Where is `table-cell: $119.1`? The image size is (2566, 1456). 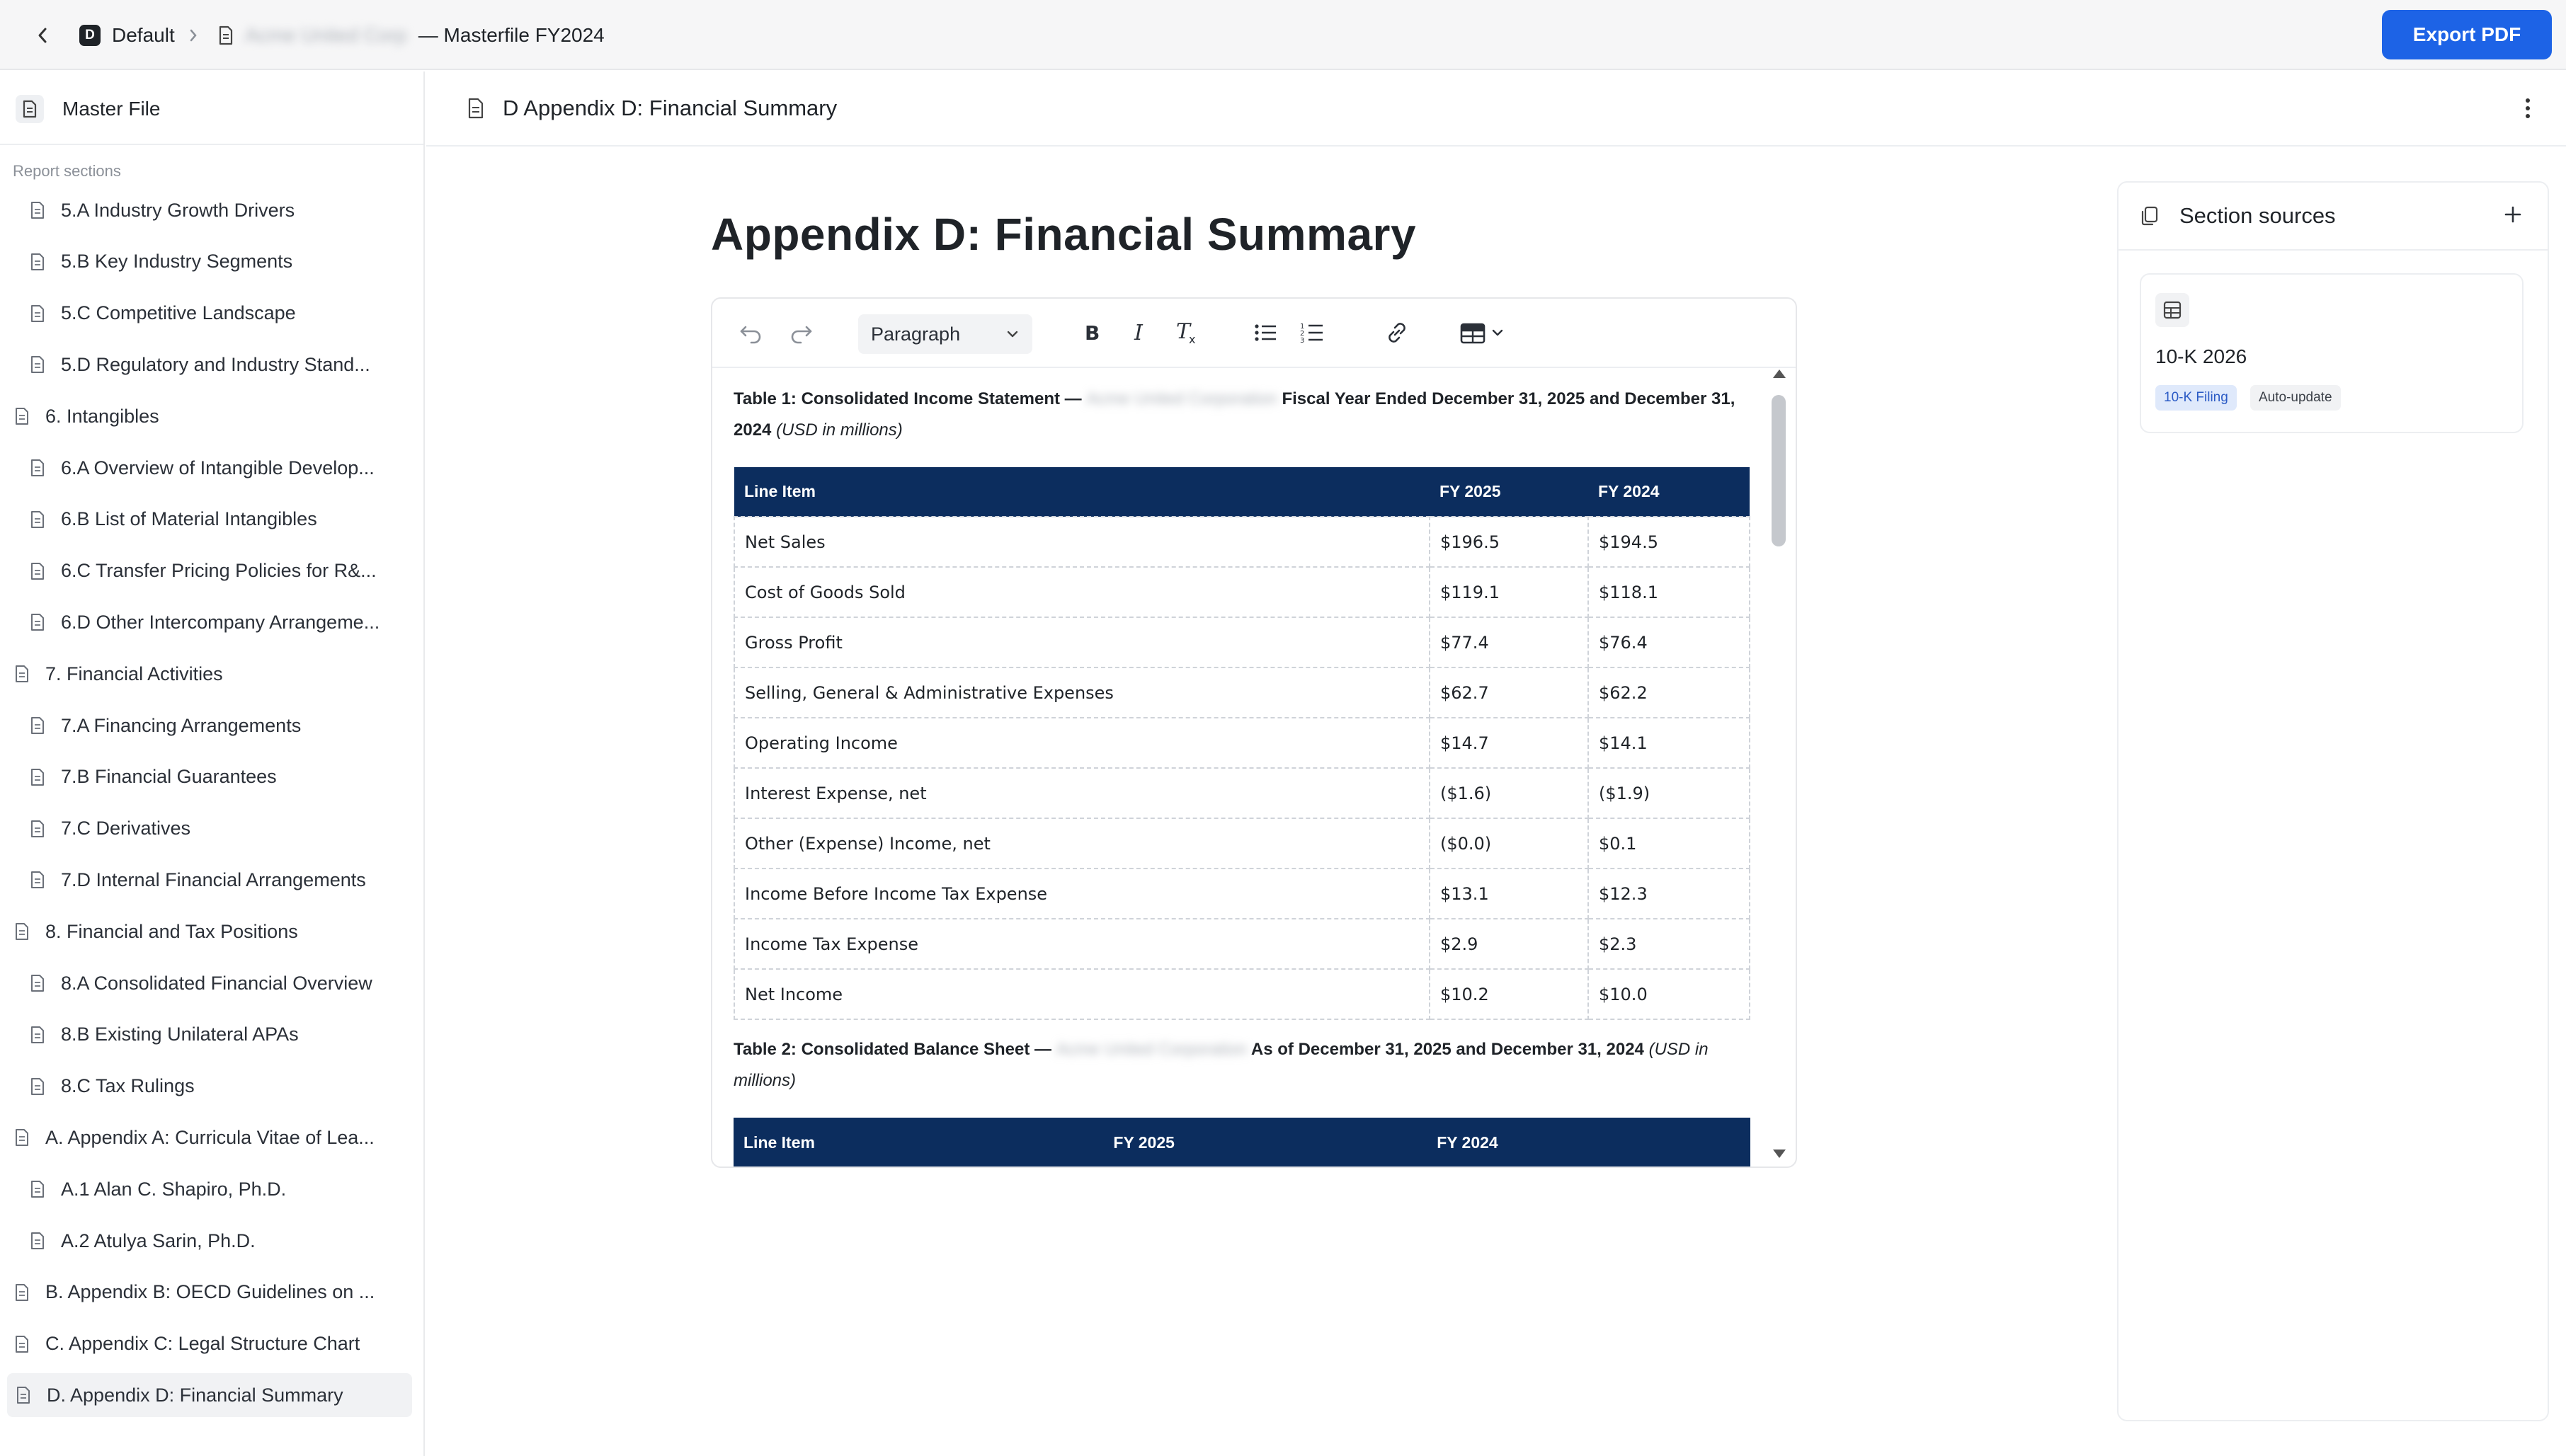
table-cell: $119.1 is located at coordinates (1509, 592).